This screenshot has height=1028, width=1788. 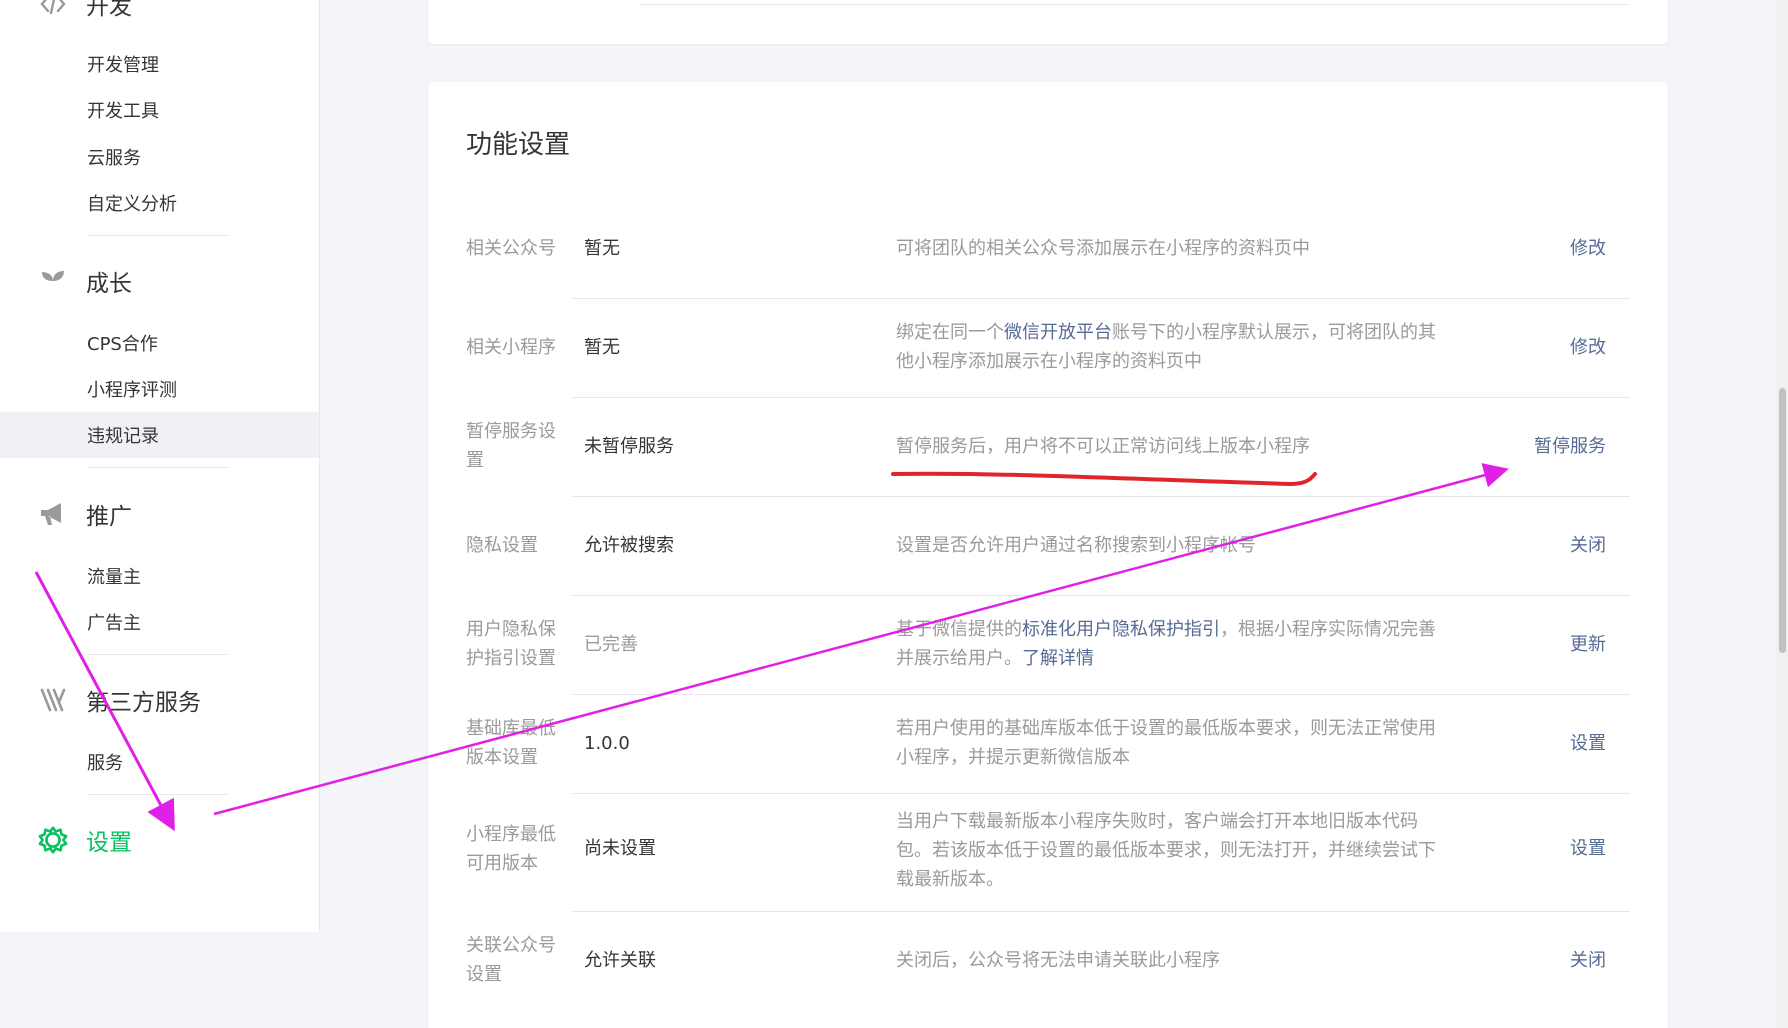 I want to click on sidebar-item-cps: CPS合作, so click(x=159, y=343).